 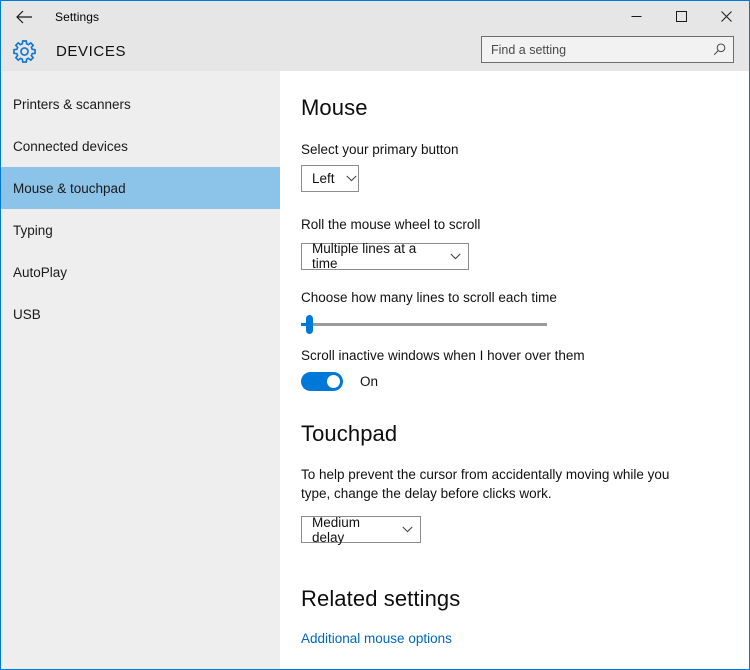 I want to click on slider-track, so click(x=424, y=324).